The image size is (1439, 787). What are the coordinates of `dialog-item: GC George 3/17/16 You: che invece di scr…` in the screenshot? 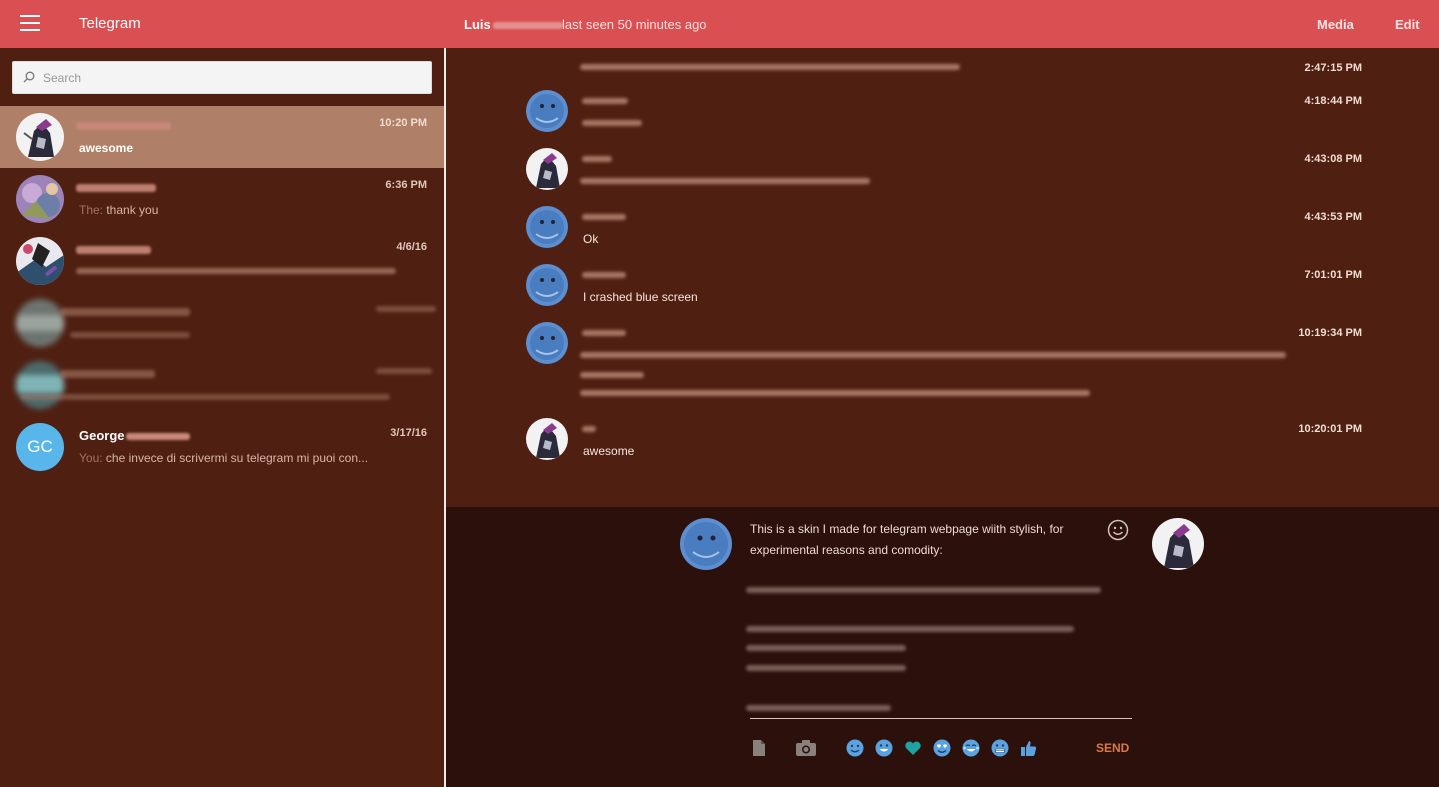 It's located at (222, 447).